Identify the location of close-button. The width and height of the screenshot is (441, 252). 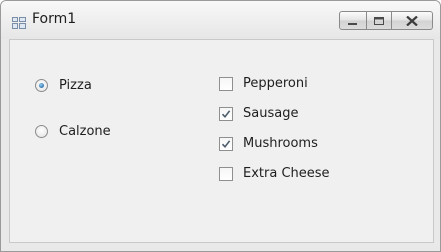
(412, 20).